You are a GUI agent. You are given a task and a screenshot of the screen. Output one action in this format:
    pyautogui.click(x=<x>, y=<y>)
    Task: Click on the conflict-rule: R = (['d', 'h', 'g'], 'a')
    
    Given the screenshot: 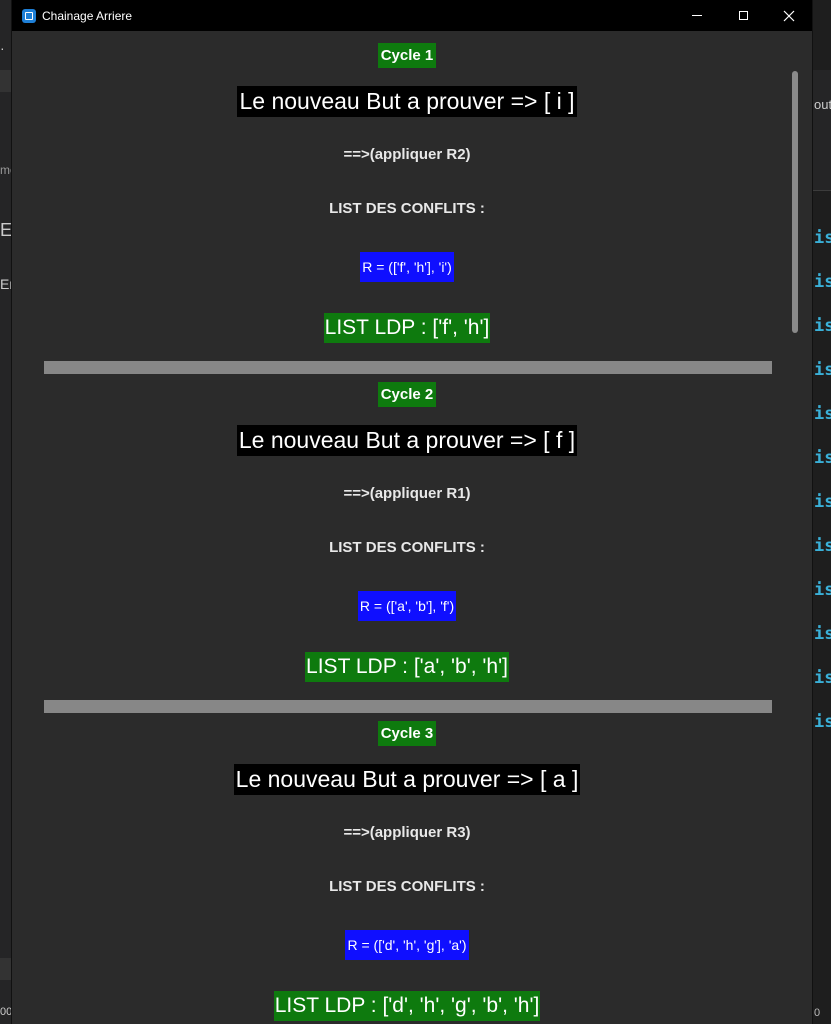 What is the action you would take?
    pyautogui.click(x=407, y=945)
    